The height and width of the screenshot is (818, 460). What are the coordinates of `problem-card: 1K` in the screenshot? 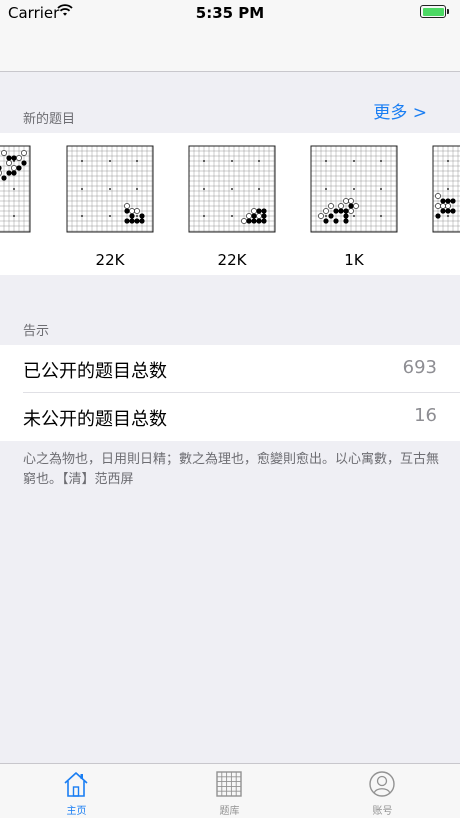 It's located at (354, 207).